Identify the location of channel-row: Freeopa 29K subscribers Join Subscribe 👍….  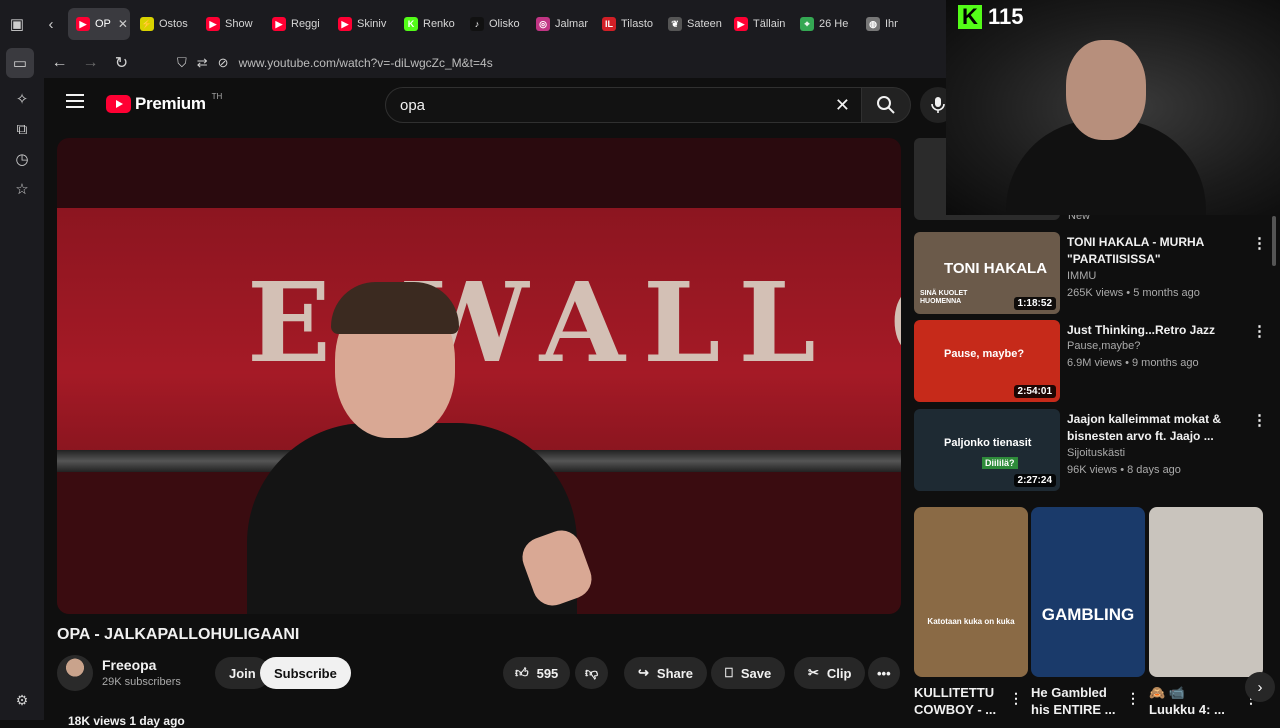
(479, 674).